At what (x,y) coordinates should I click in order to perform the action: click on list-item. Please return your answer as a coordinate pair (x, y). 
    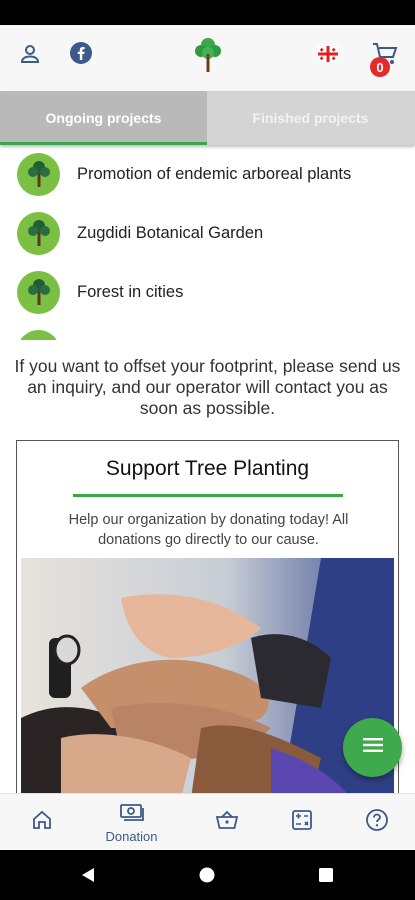
    Looking at the image, I should click on (38, 334).